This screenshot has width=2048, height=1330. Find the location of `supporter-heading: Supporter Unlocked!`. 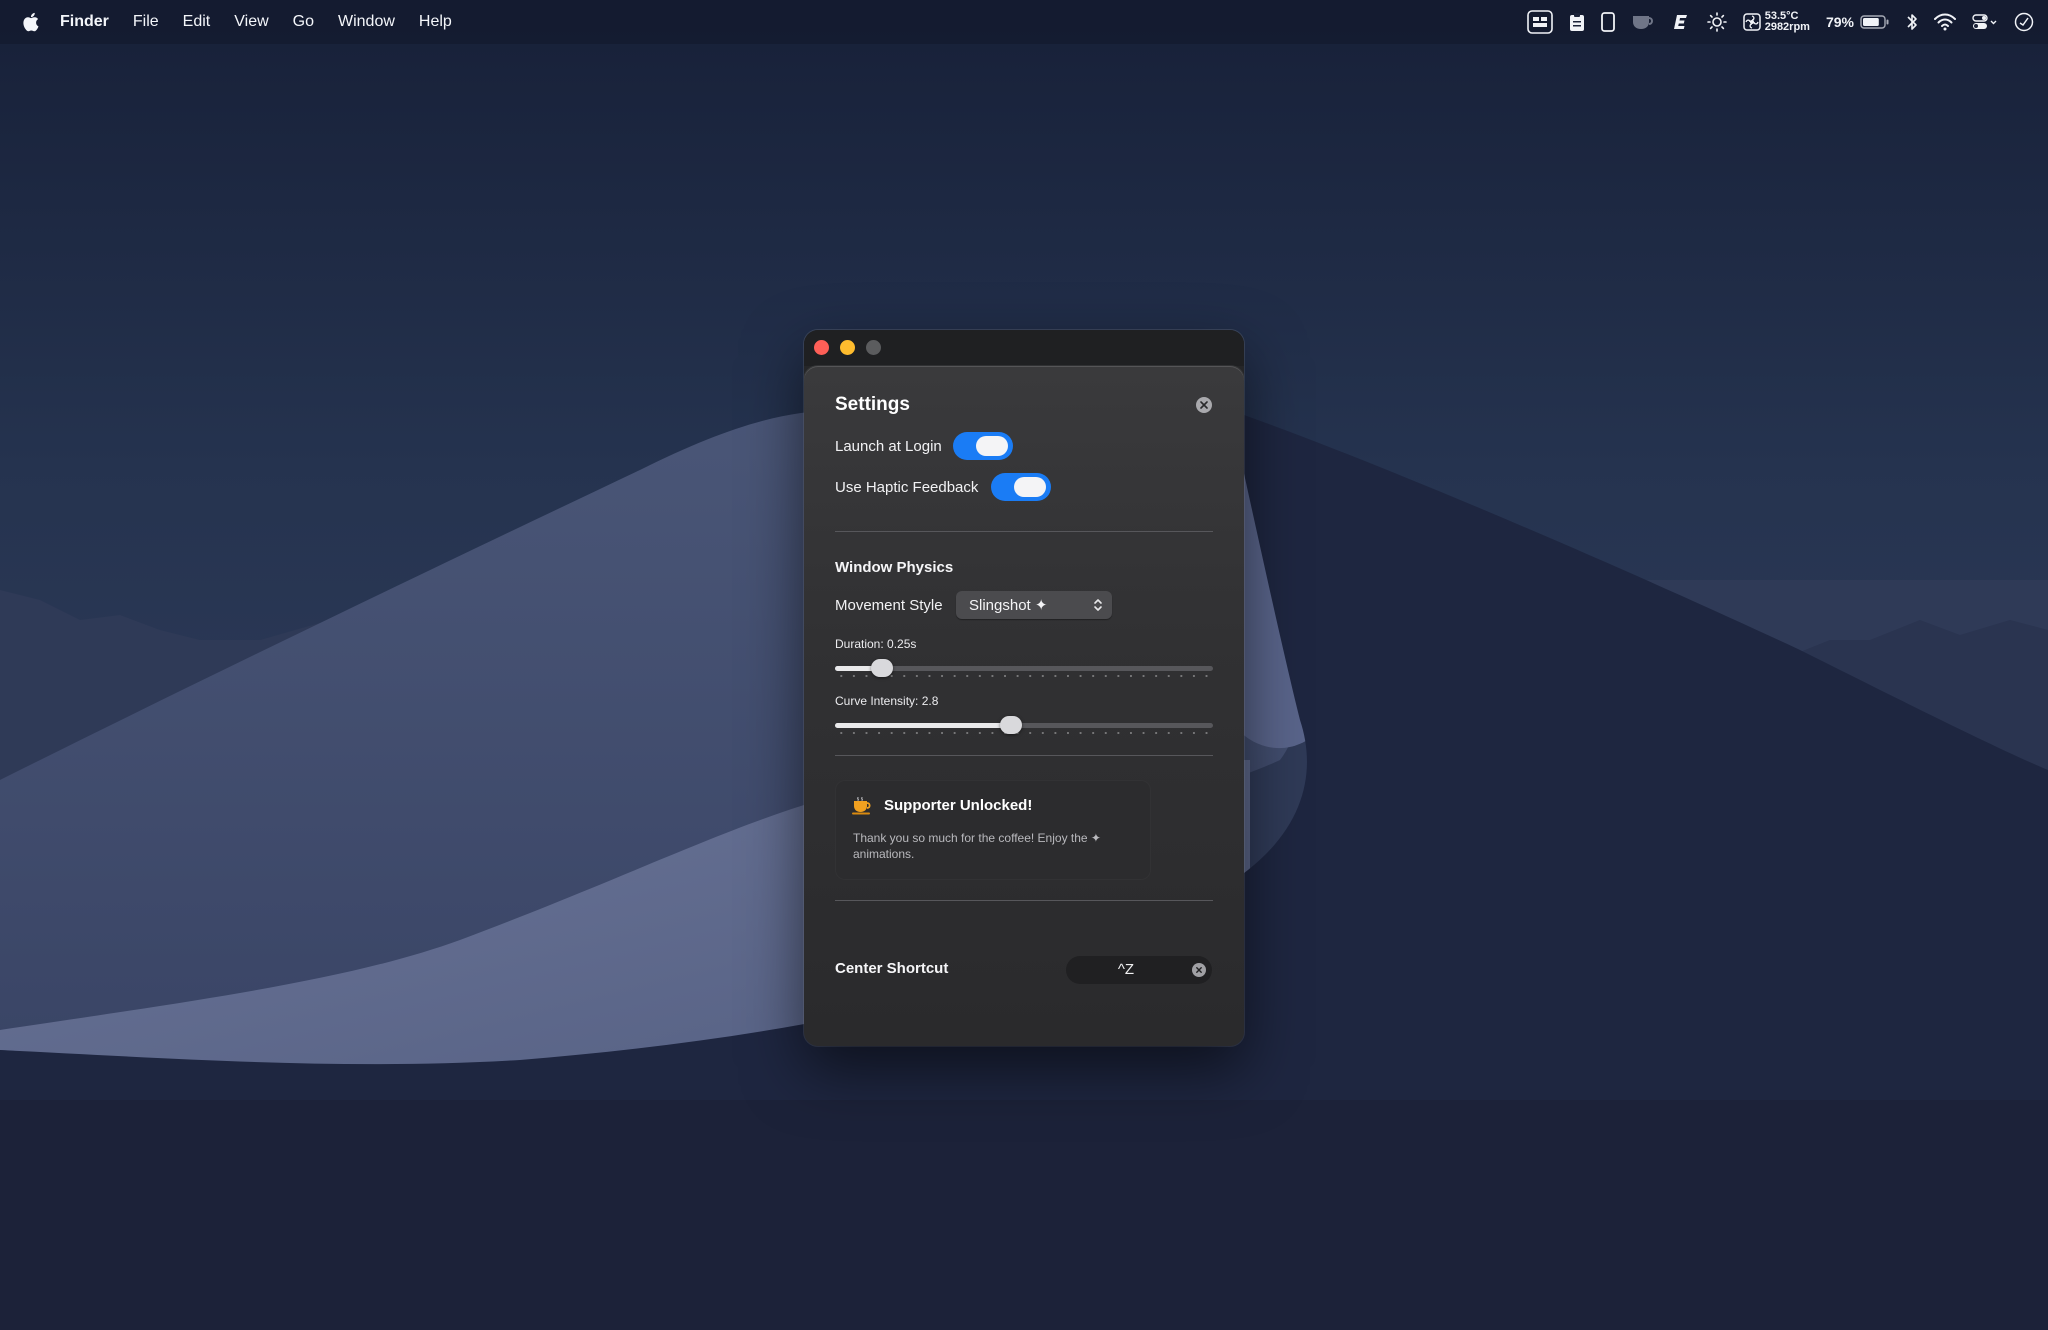

supporter-heading: Supporter Unlocked! is located at coordinates (958, 805).